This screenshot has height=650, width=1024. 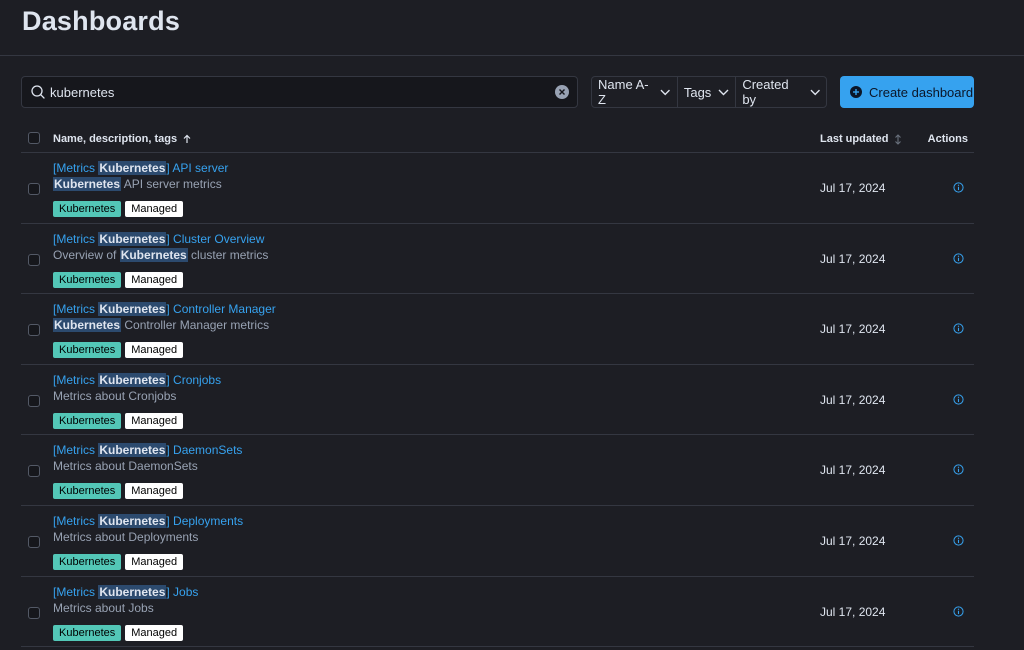 I want to click on create-dashboard-label: Create dashboard, so click(x=921, y=92).